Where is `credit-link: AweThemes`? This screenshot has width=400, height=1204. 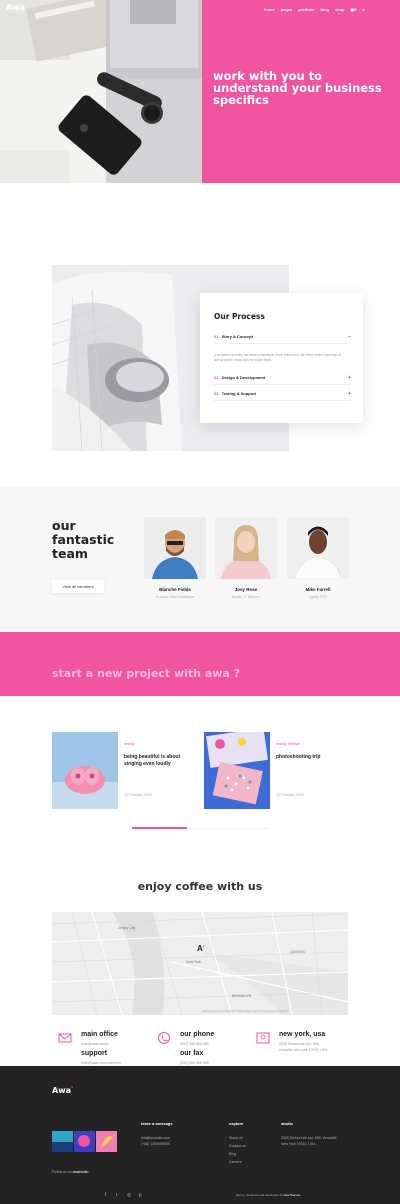
credit-link: AweThemes is located at coordinates (292, 1195).